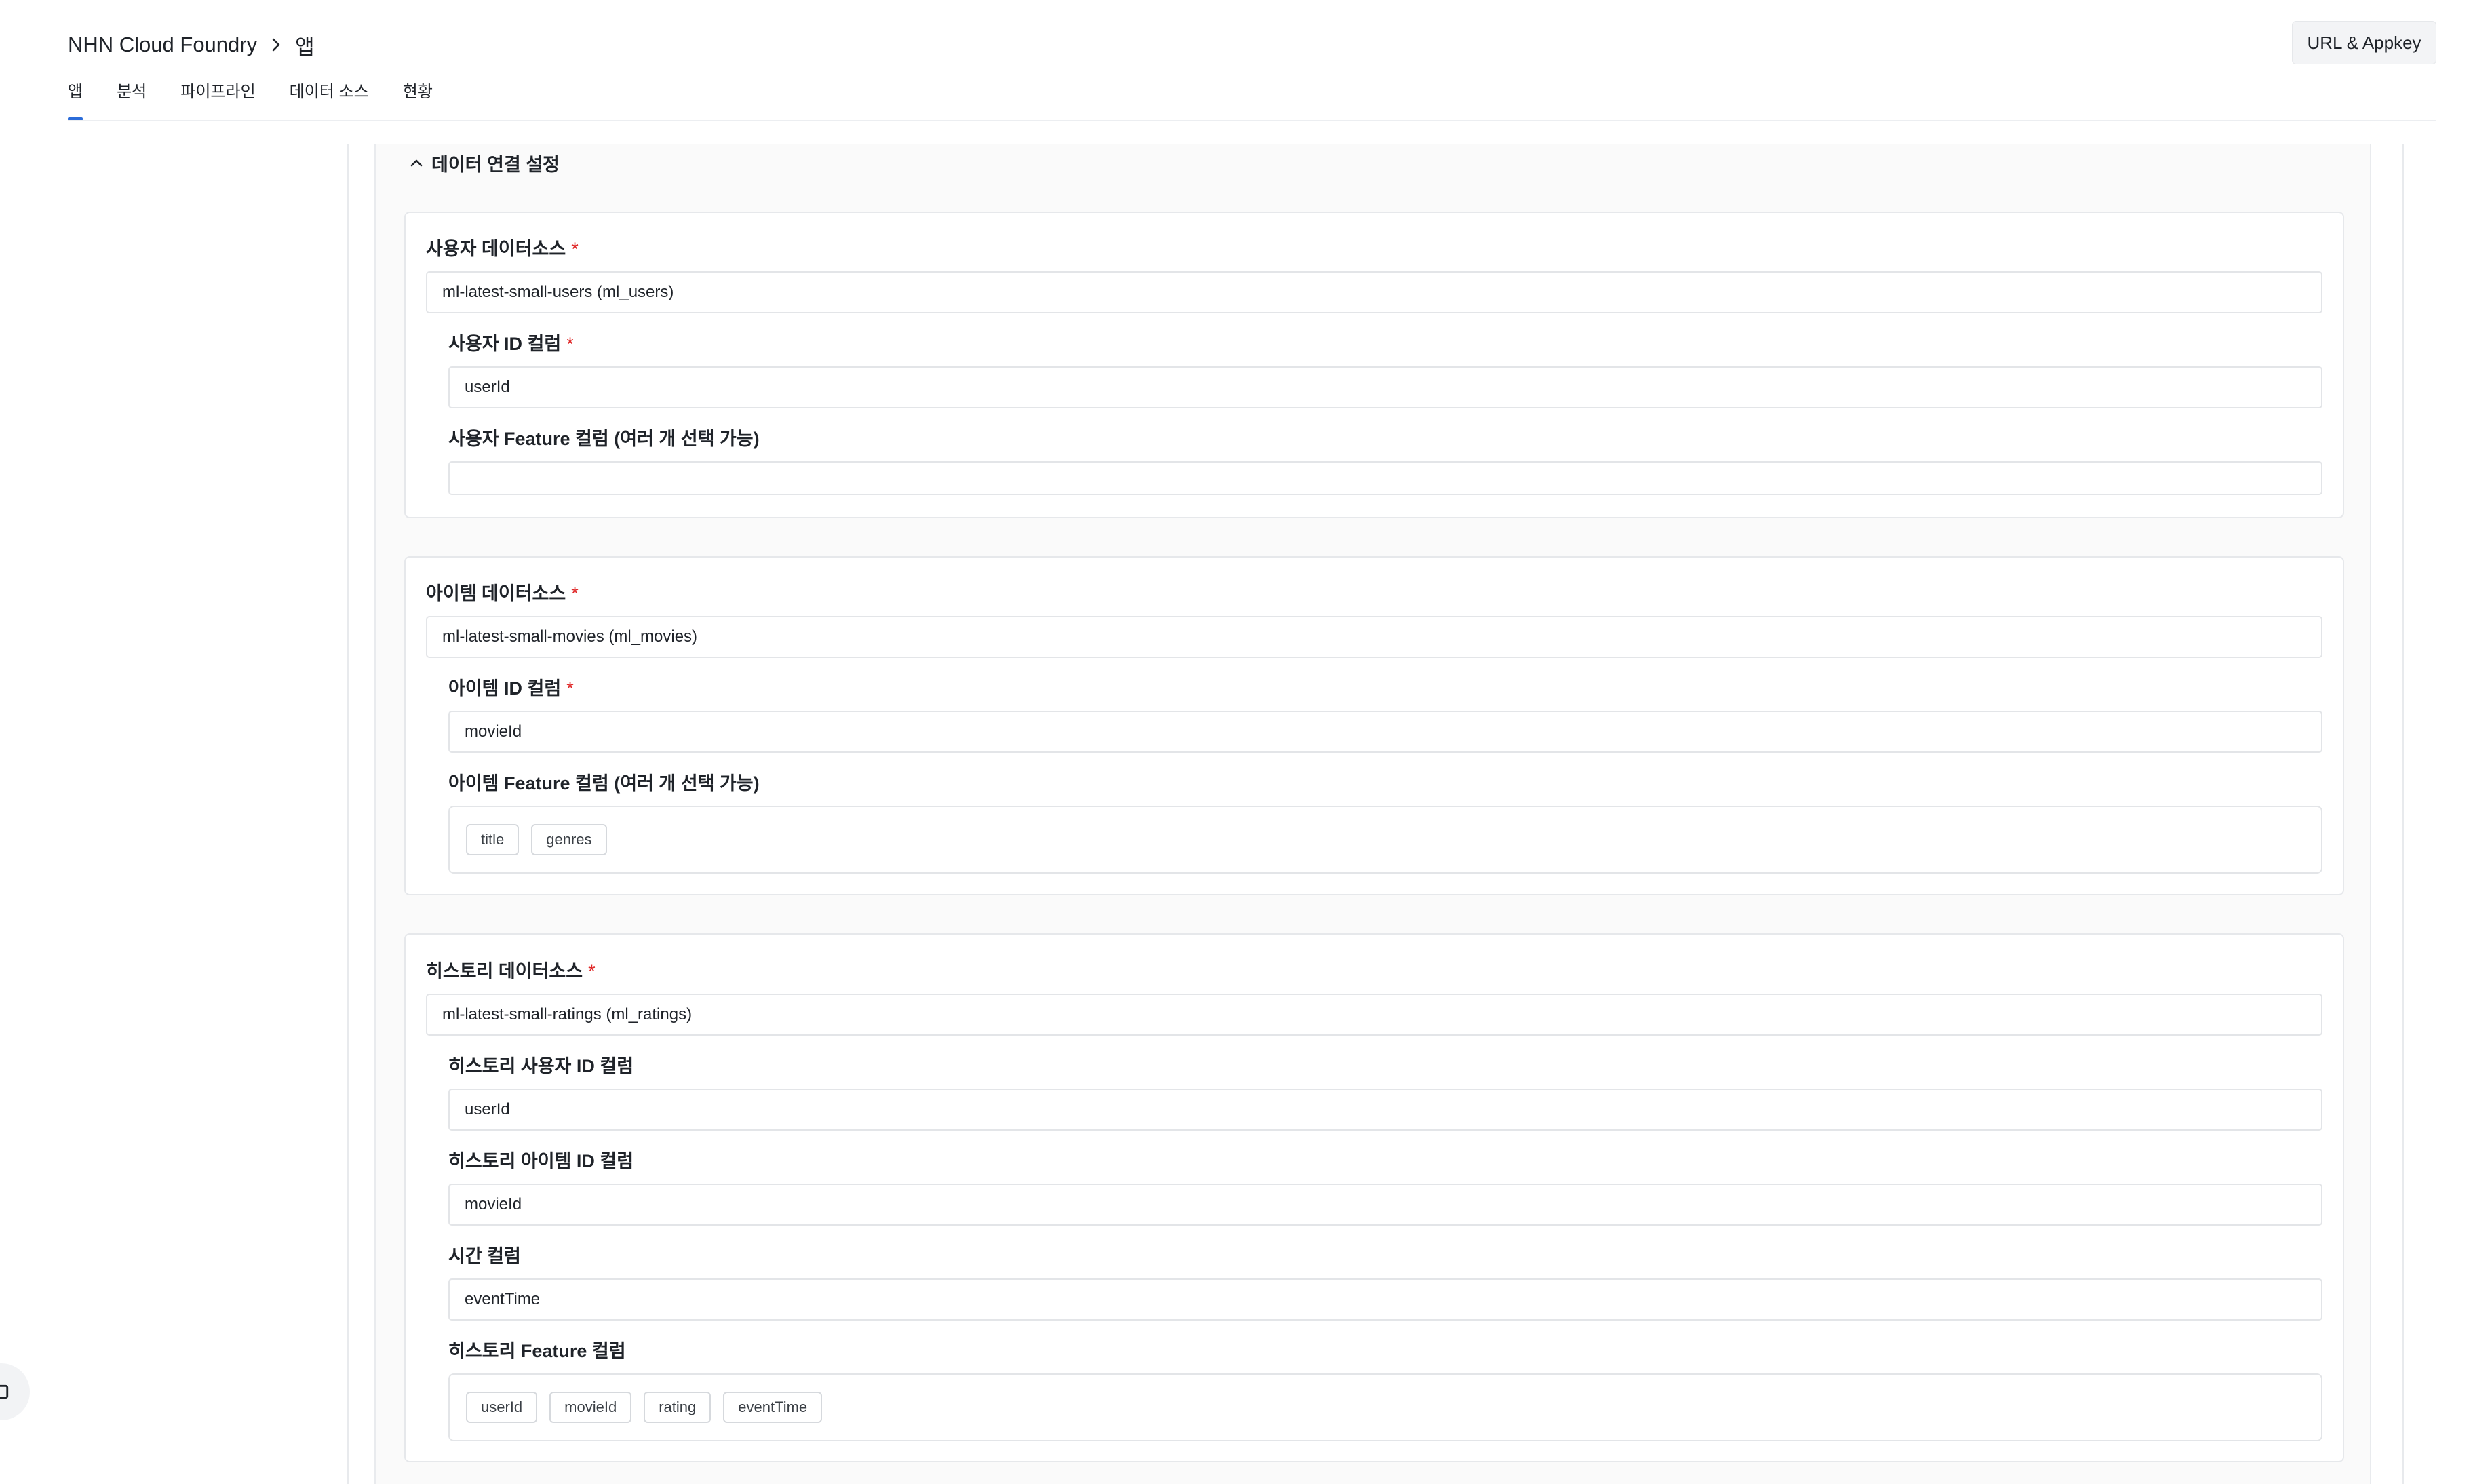  Describe the element at coordinates (484, 1256) in the screenshot. I see `time-column-label: 시간 컬럼` at that location.